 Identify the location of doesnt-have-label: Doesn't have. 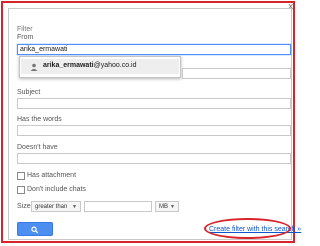
(37, 147).